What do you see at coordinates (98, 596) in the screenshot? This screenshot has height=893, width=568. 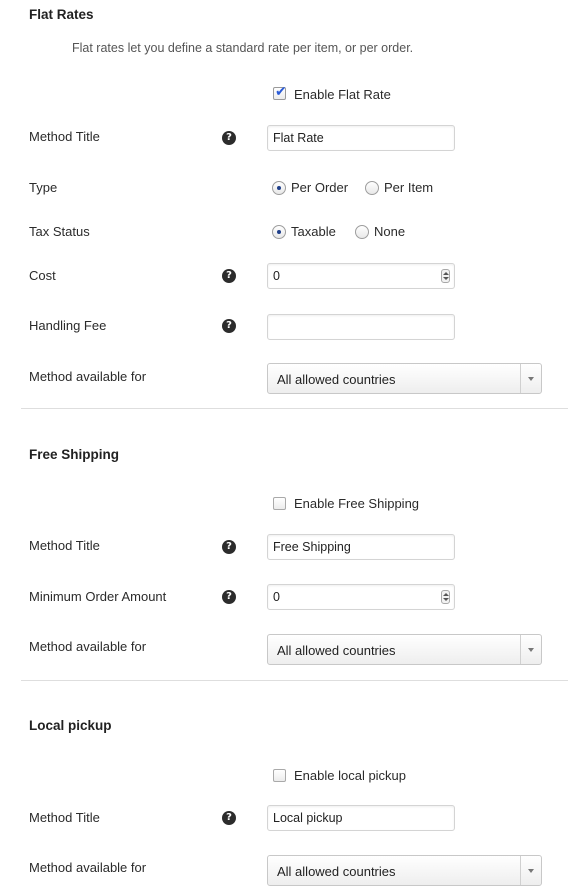 I see `minimum-order-amount-label: Minimum Order Amount` at bounding box center [98, 596].